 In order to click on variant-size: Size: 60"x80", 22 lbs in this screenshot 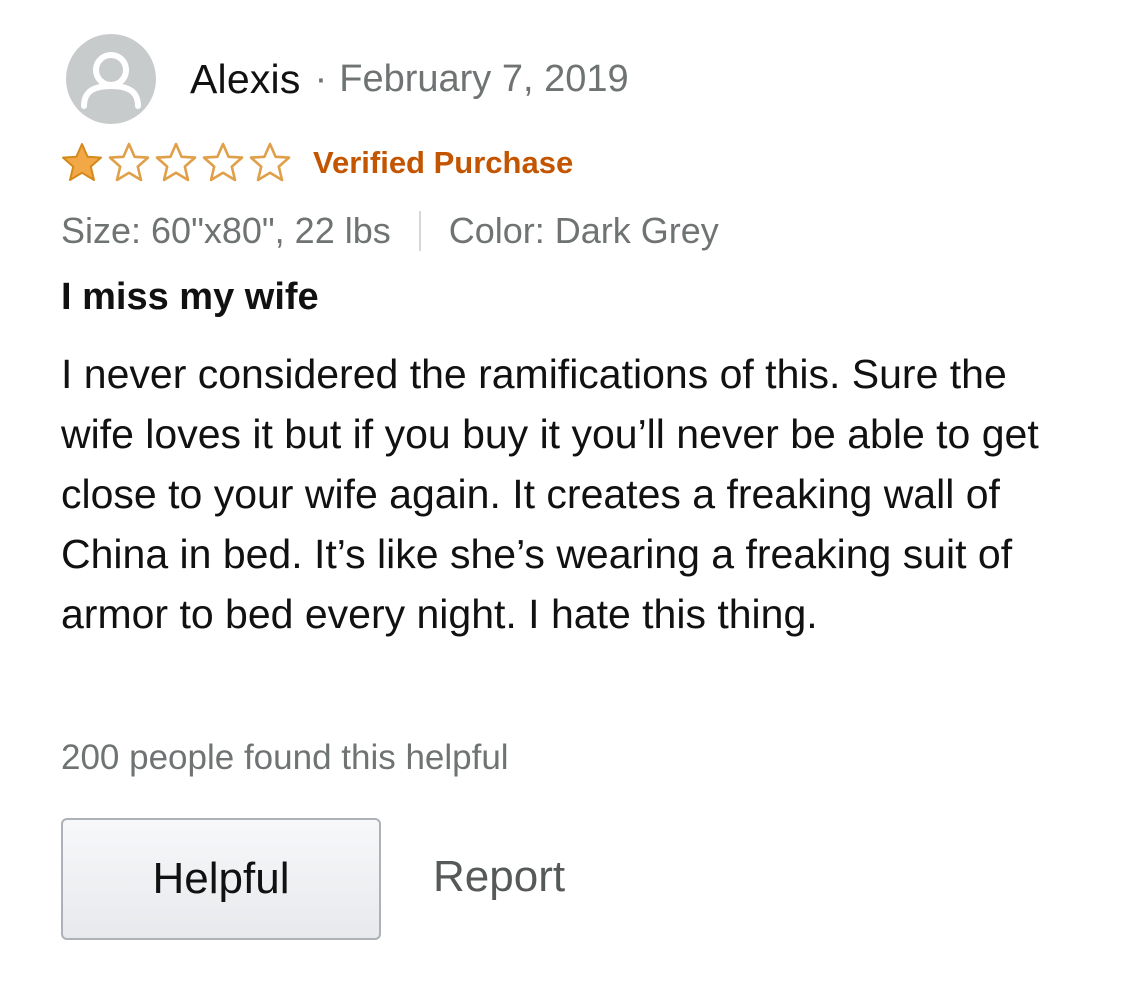, I will do `click(226, 230)`.